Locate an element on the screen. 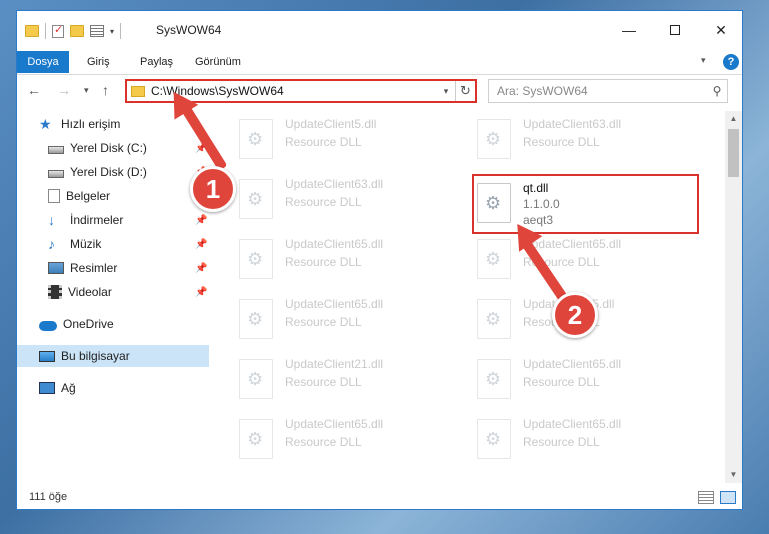 The height and width of the screenshot is (534, 769). vertical-scrollbar: ▲ ▼ is located at coordinates (733, 297).